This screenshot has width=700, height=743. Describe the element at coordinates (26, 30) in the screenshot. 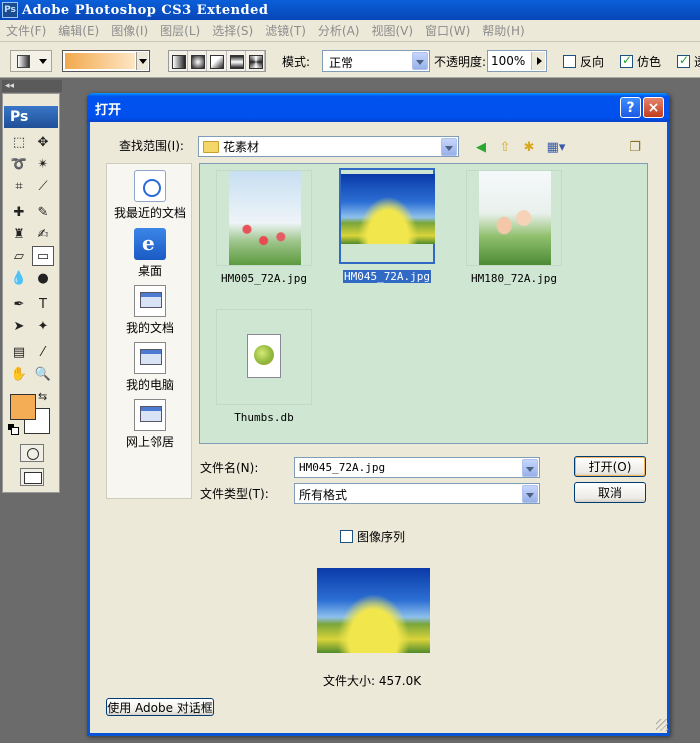

I see `menu-file: 文件(F)` at that location.